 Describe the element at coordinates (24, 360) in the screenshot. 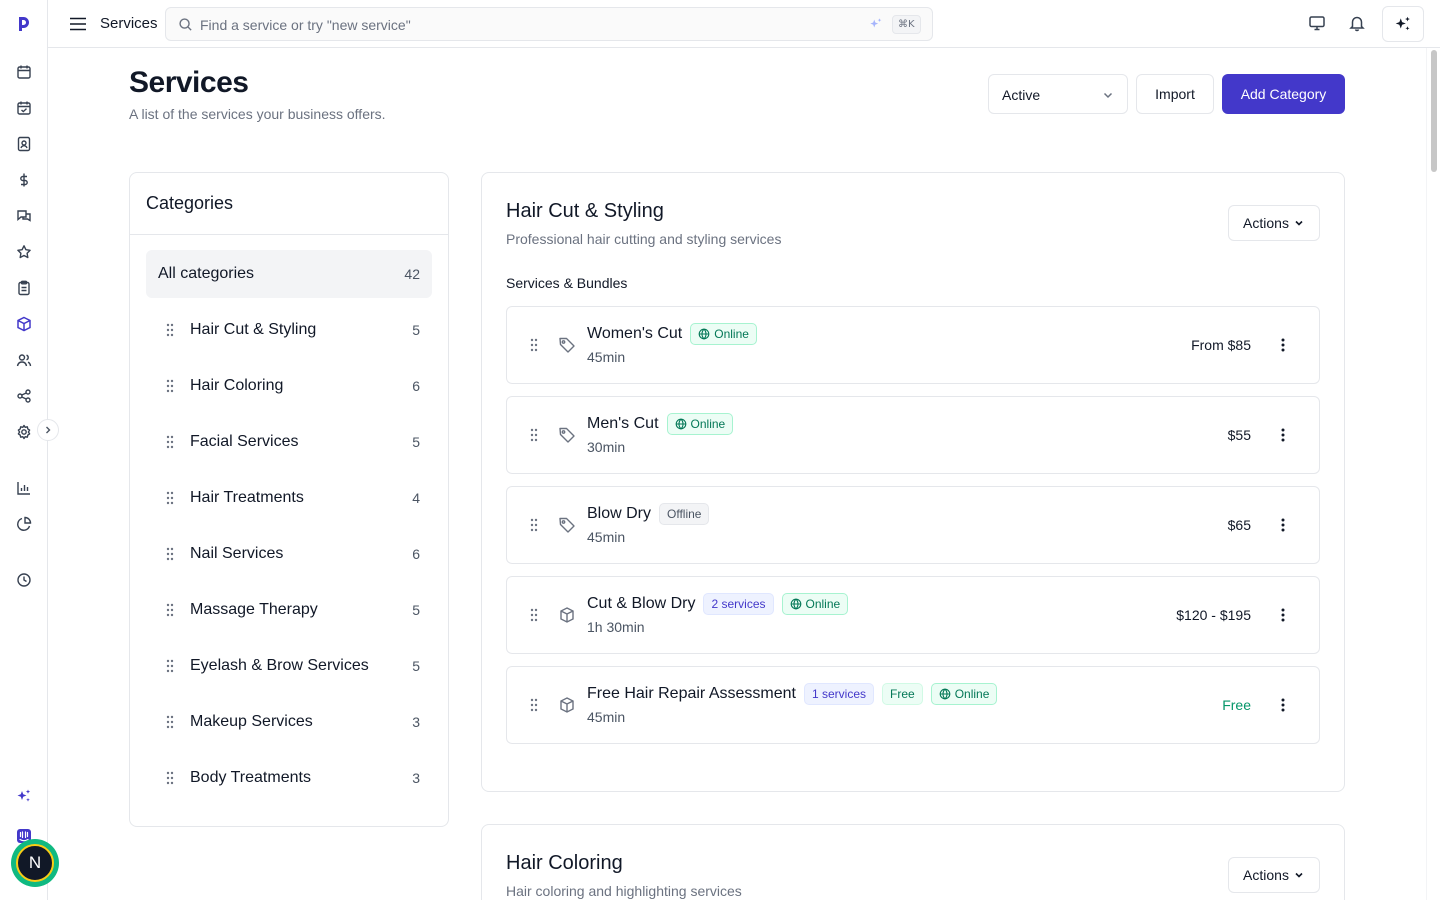

I see `team-icon` at that location.